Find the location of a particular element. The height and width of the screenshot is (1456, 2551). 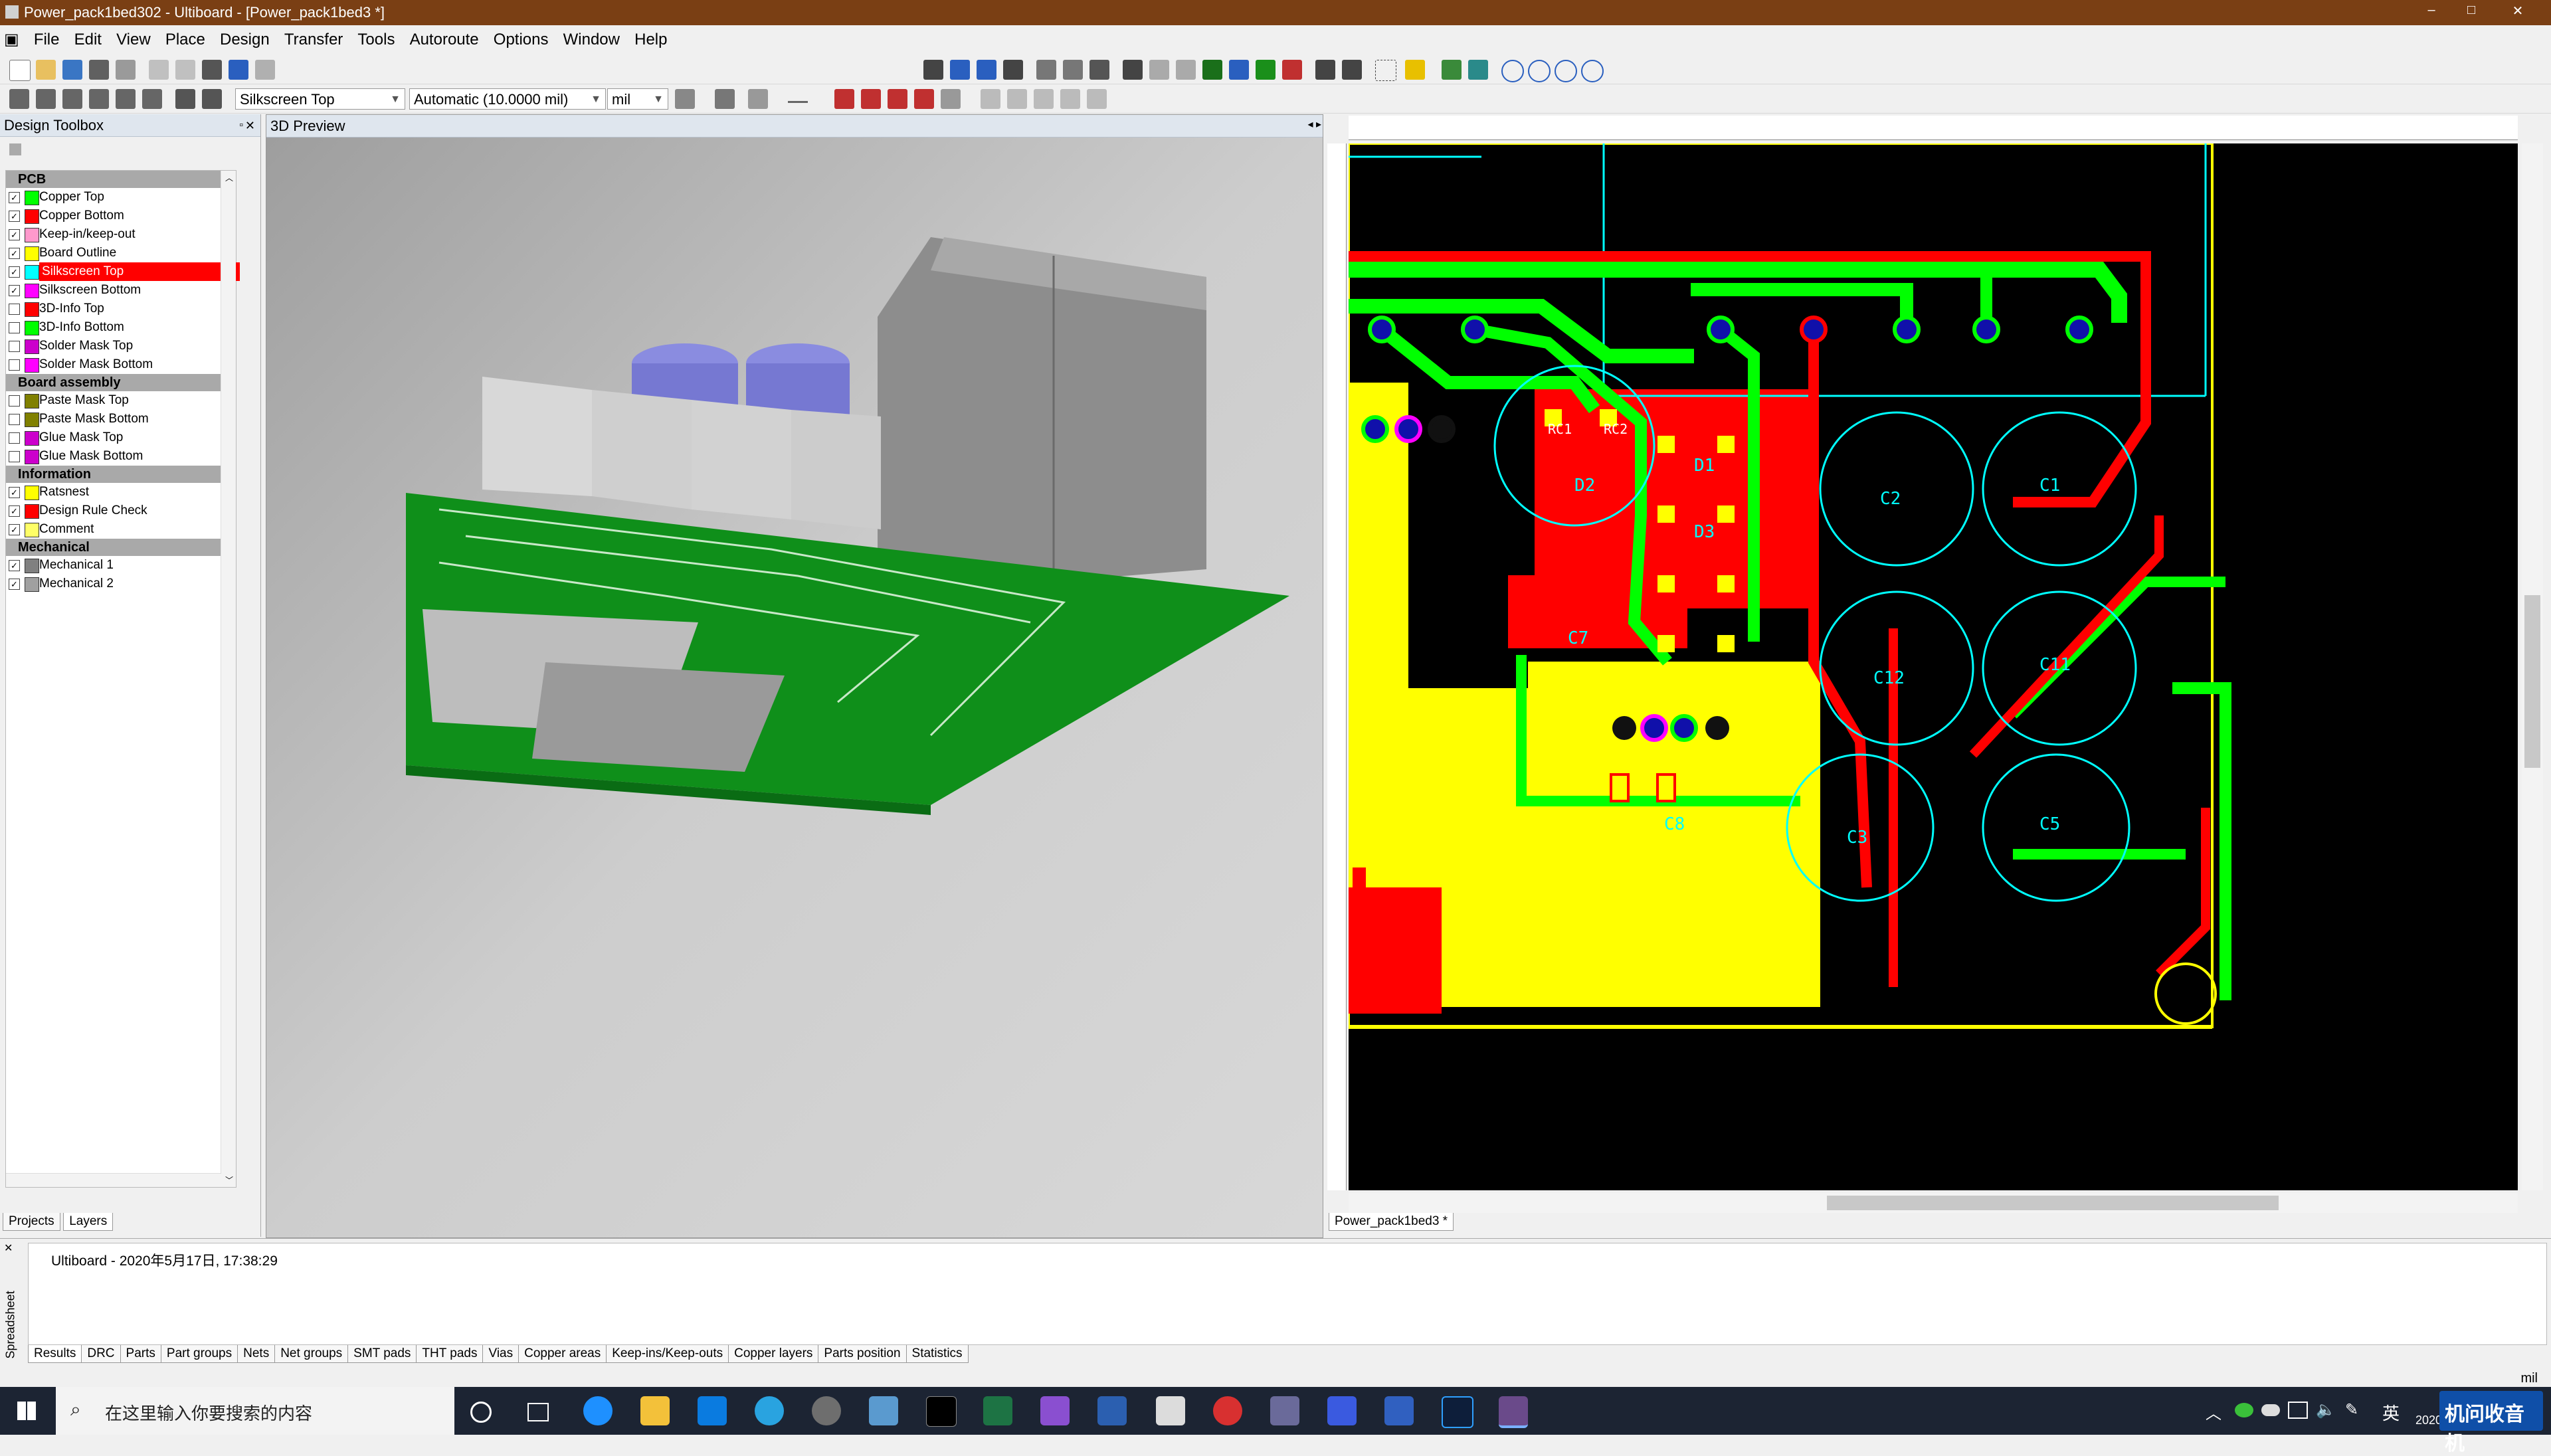

pcb-vertical-scrollbar is located at coordinates (2532, 666).